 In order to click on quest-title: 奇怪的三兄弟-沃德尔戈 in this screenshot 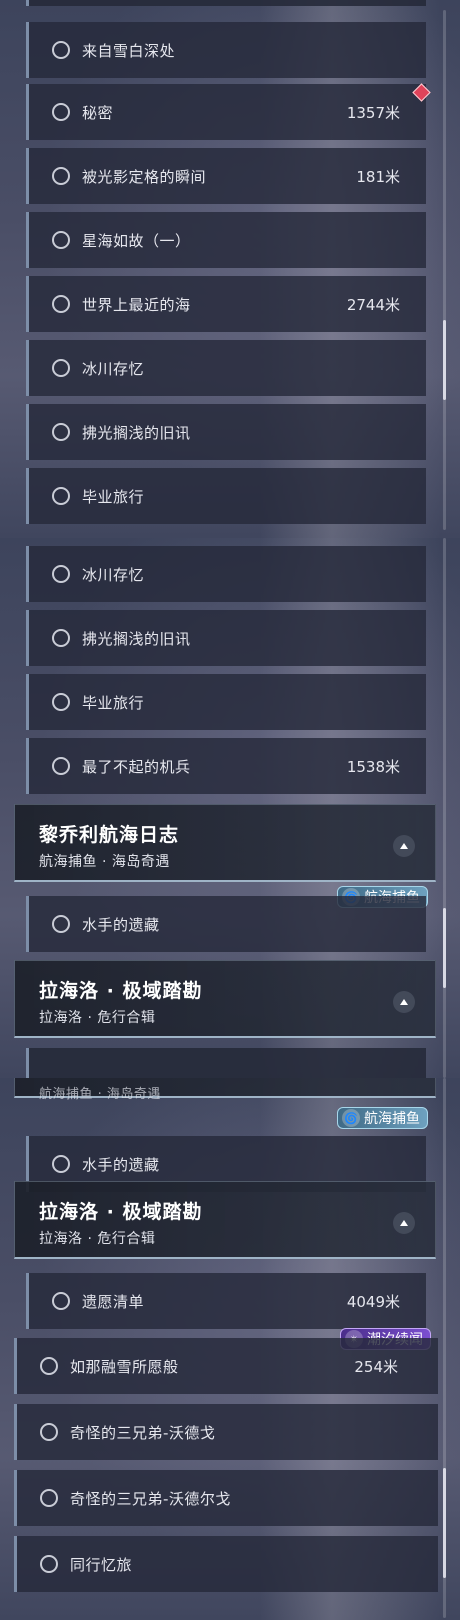, I will do `click(150, 1498)`.